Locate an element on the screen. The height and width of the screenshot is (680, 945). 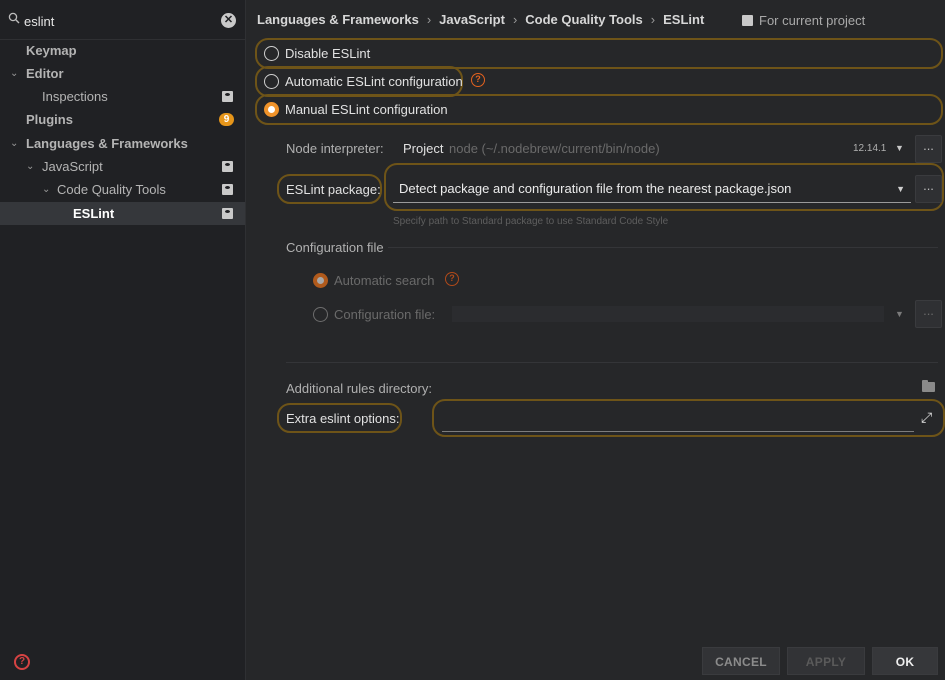
sidebar-item-languages-frameworks: ⌄ Languages & Frameworks is located at coordinates (122, 143).